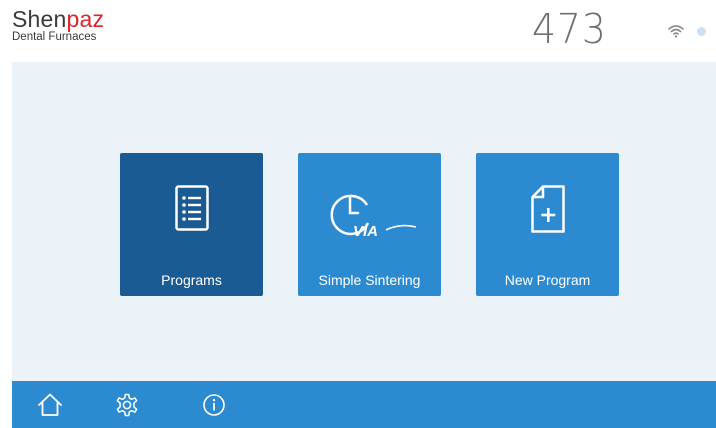 The image size is (716, 428). What do you see at coordinates (358, 31) in the screenshot?
I see `header: Shenpaz Dental Furnaces 473` at bounding box center [358, 31].